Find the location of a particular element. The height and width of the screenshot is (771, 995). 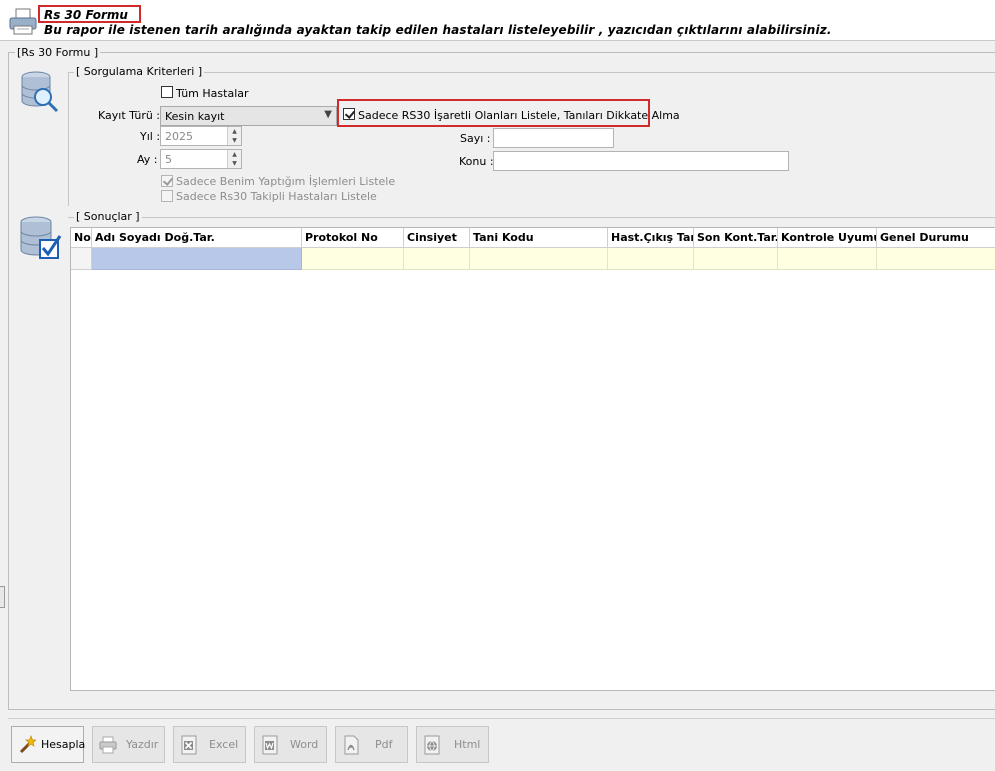

all-patients-label: Tüm Hastalar is located at coordinates (212, 93).